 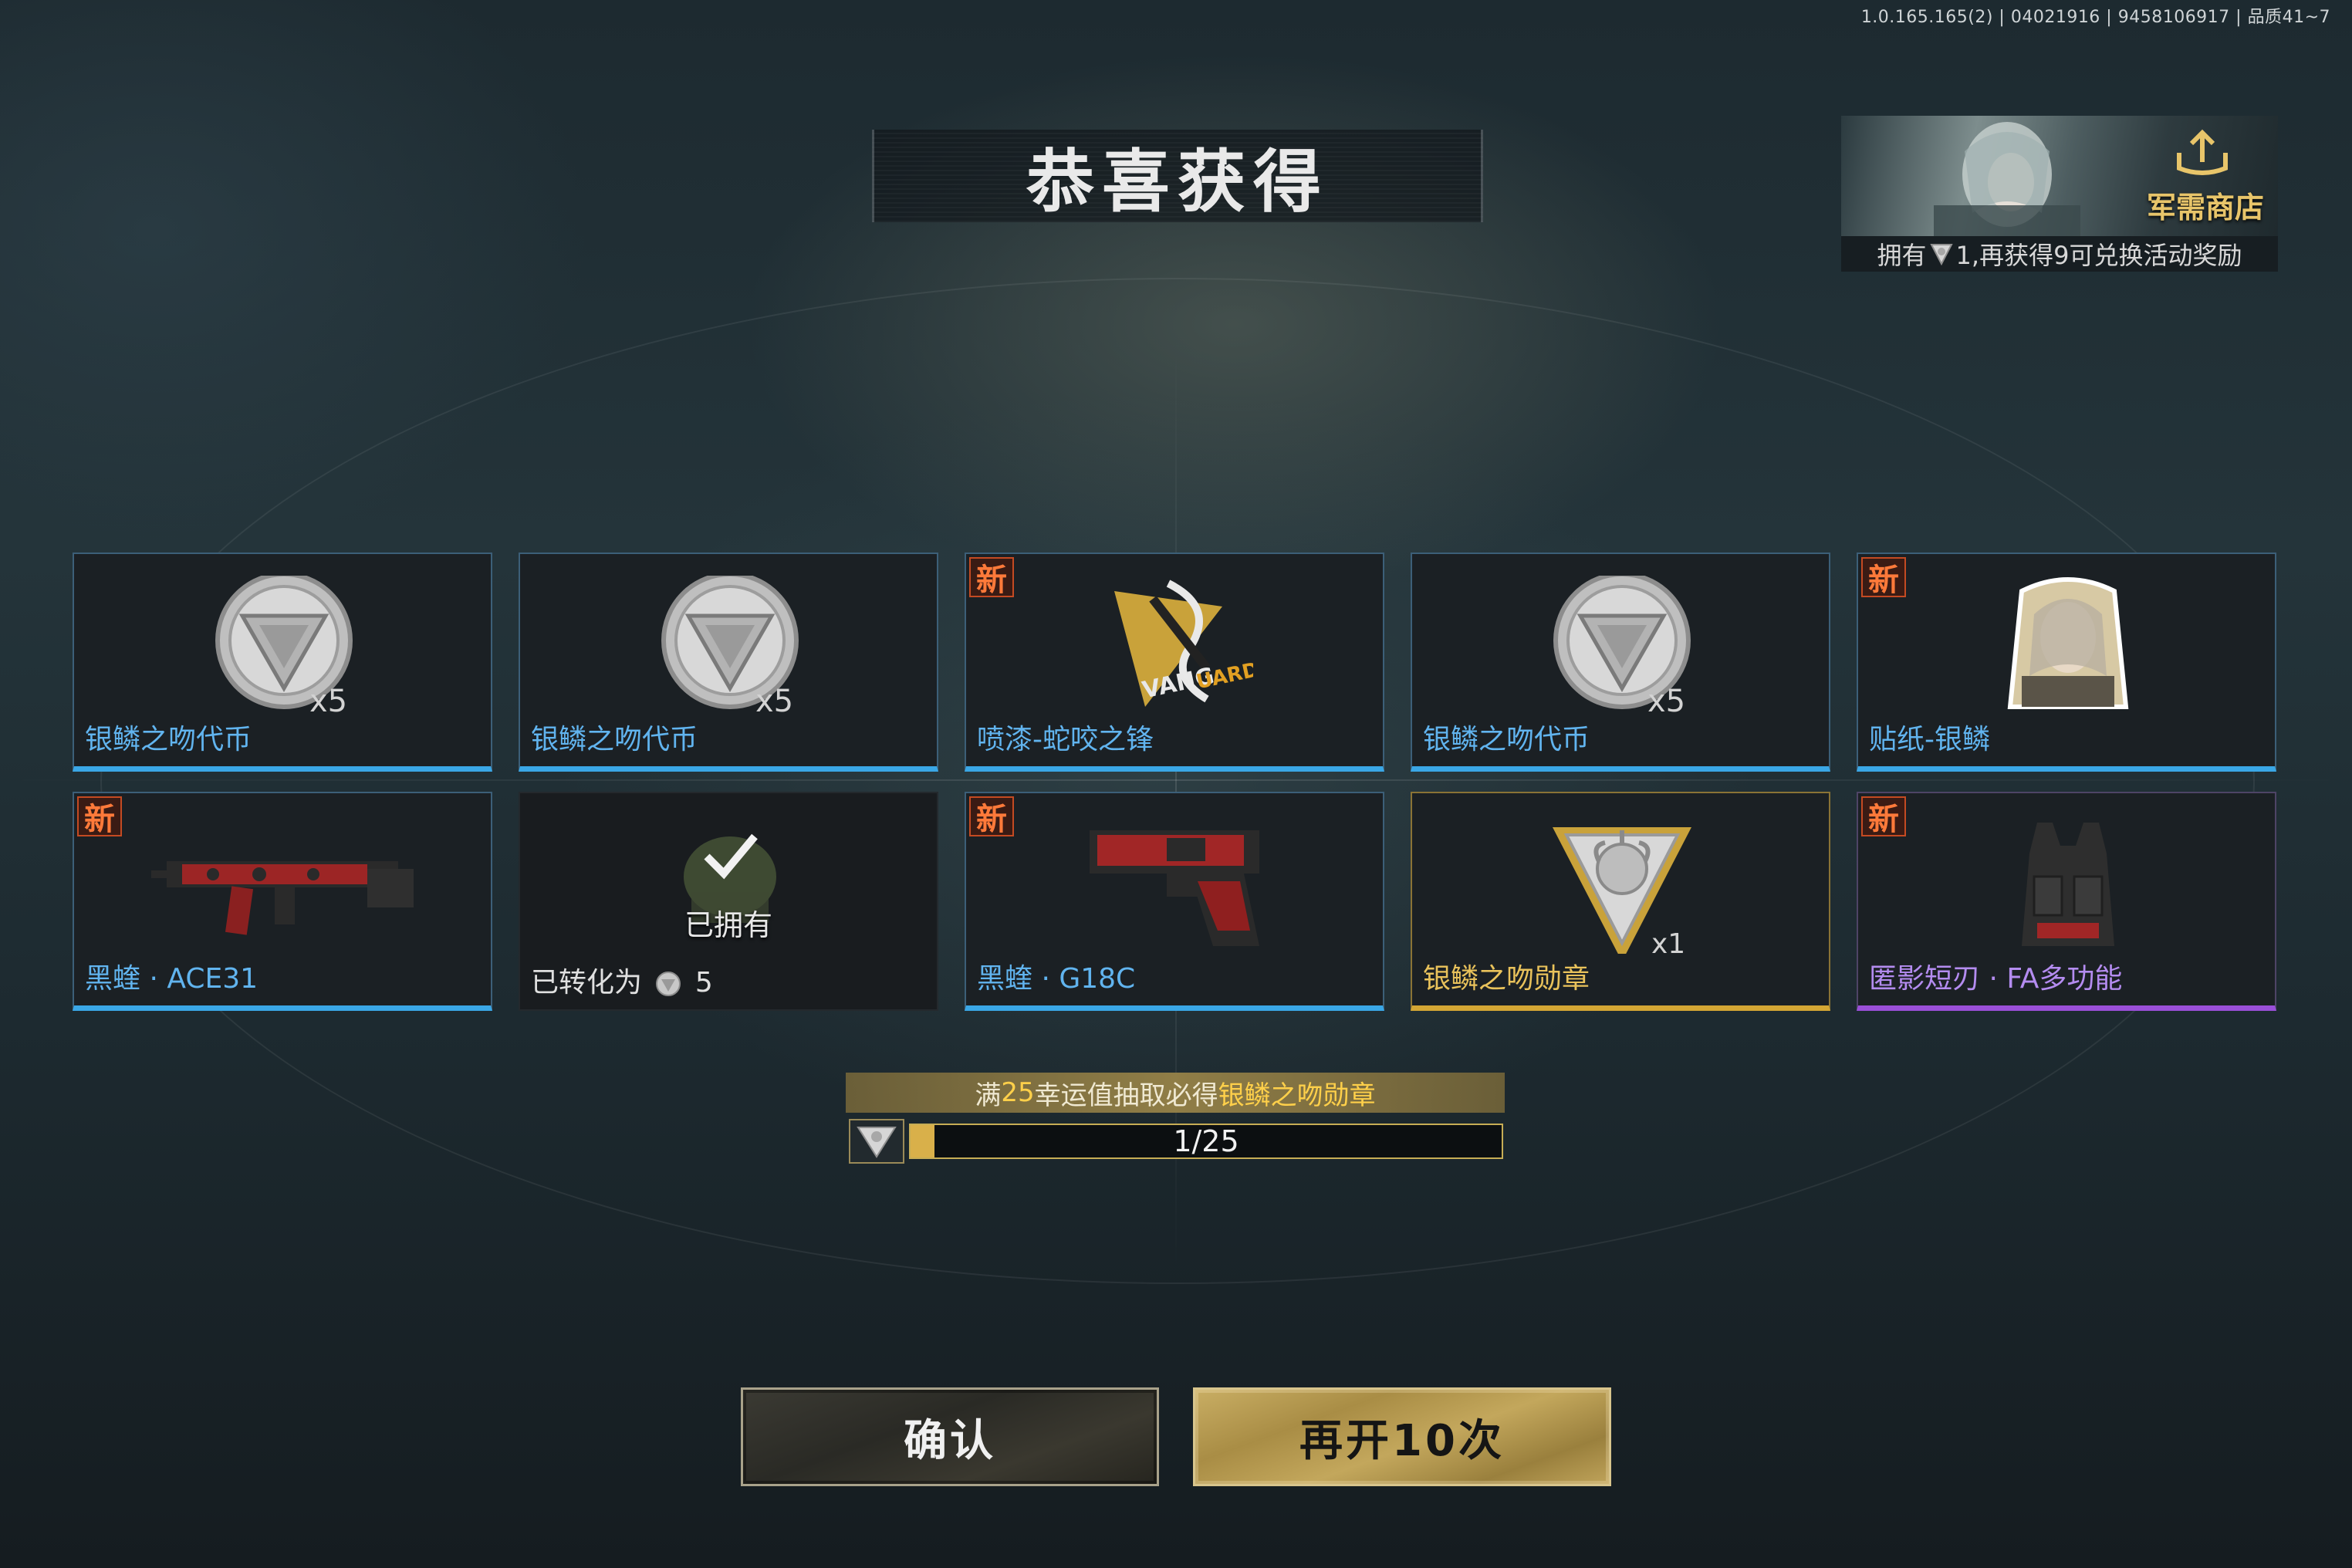 What do you see at coordinates (668, 984) in the screenshot?
I see `silver-coin-mini-icon` at bounding box center [668, 984].